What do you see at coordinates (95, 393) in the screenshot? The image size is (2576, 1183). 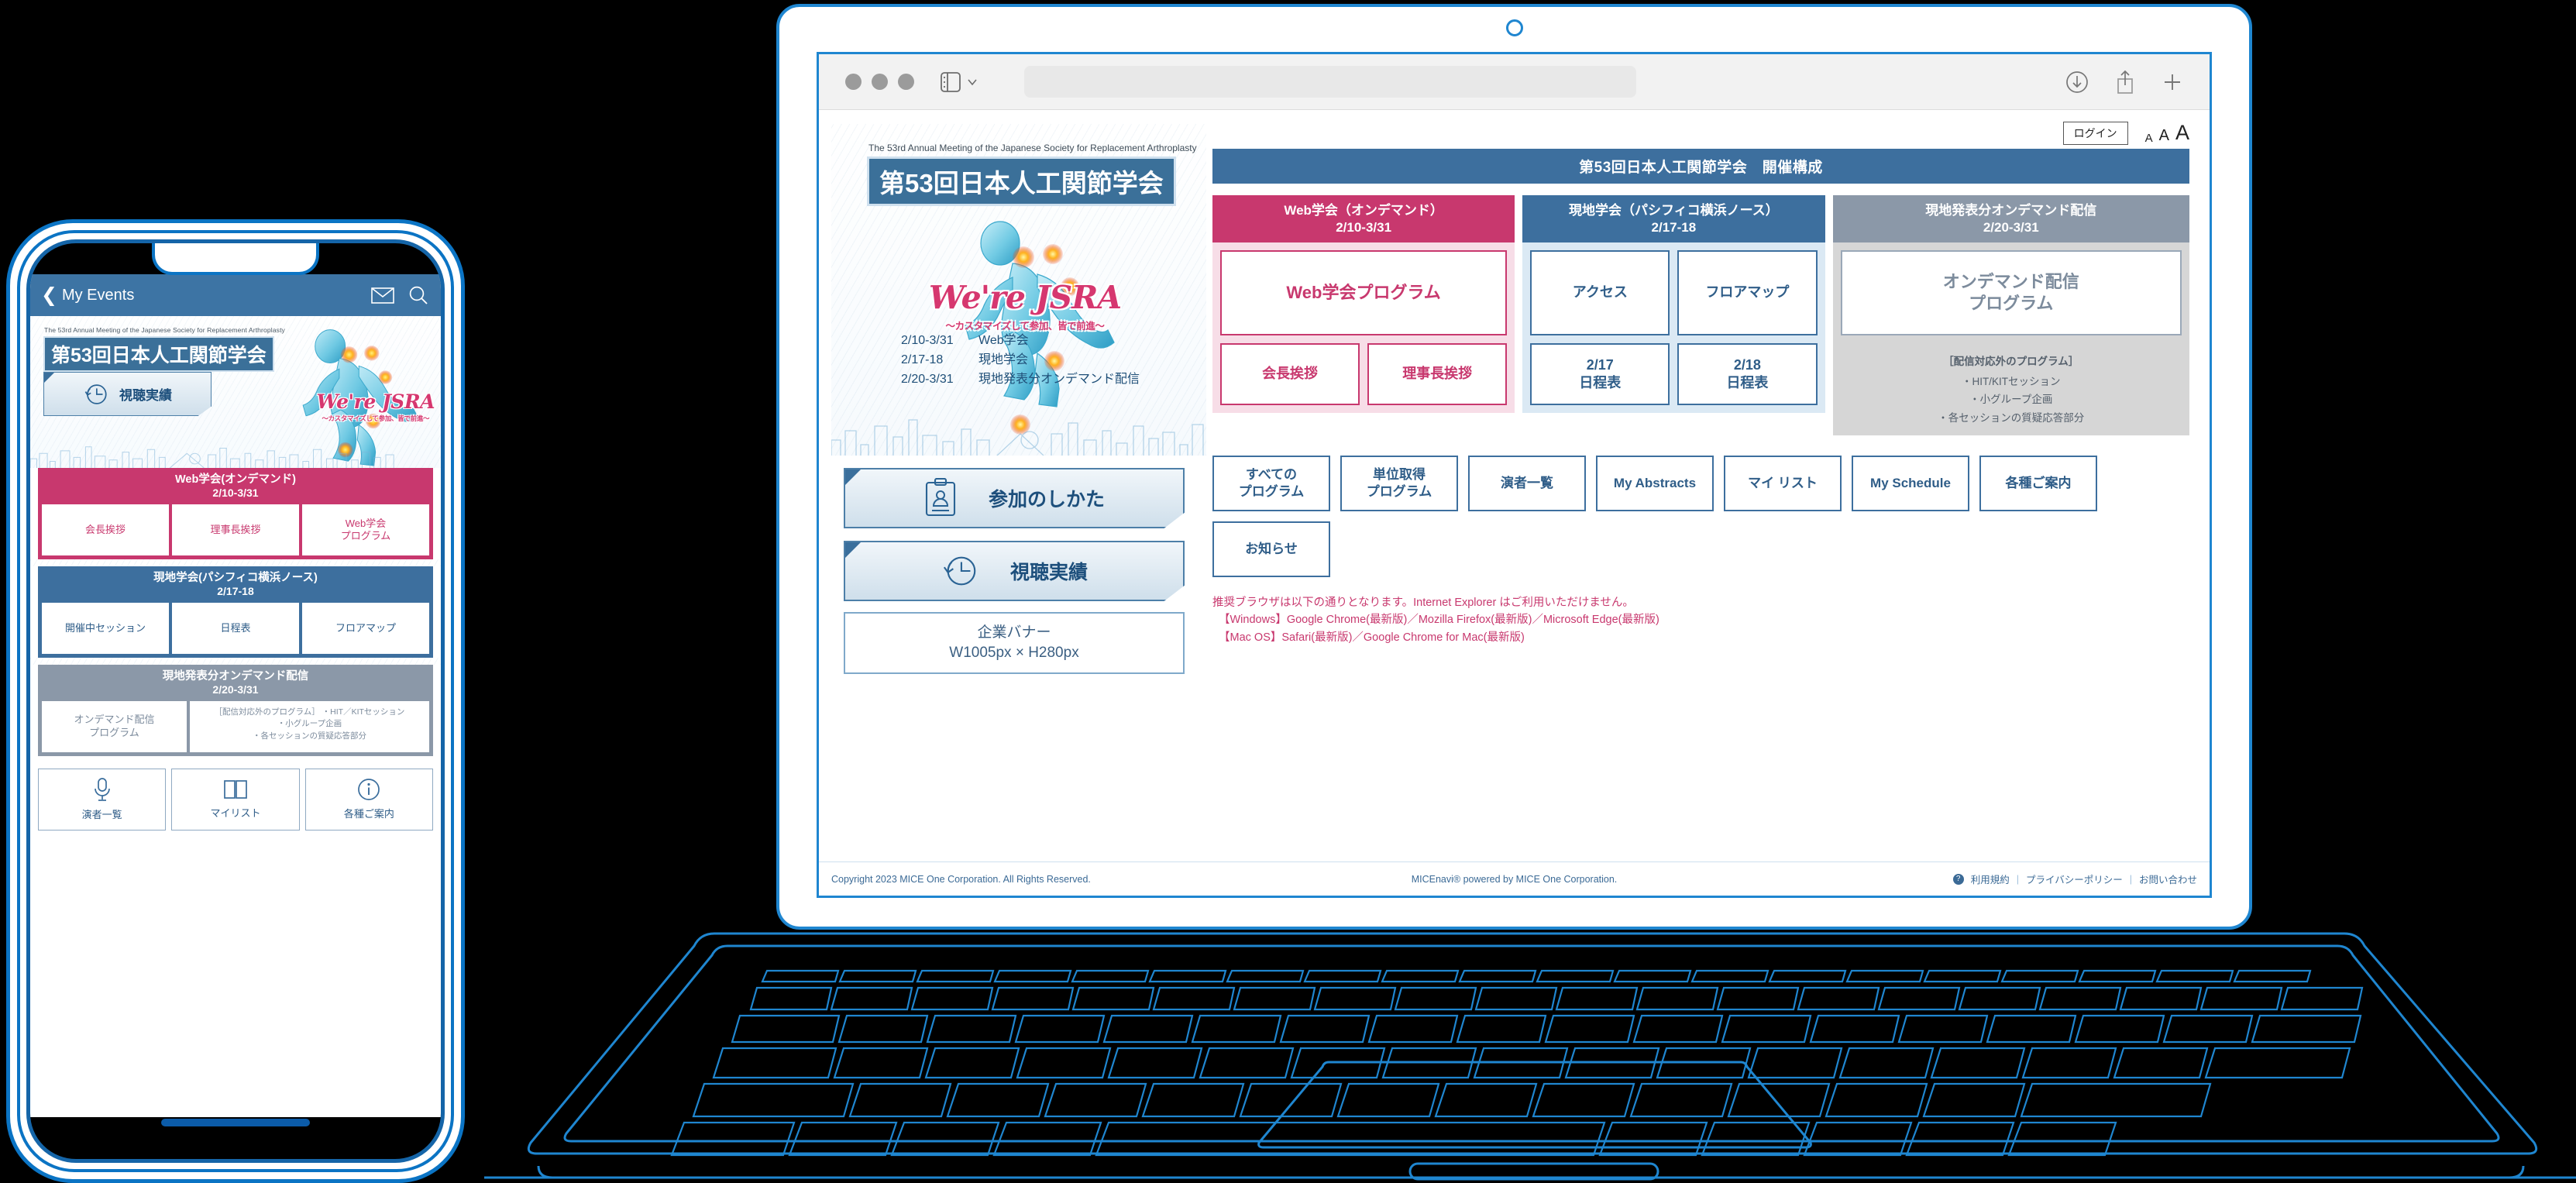 I see `clock-history-icon` at bounding box center [95, 393].